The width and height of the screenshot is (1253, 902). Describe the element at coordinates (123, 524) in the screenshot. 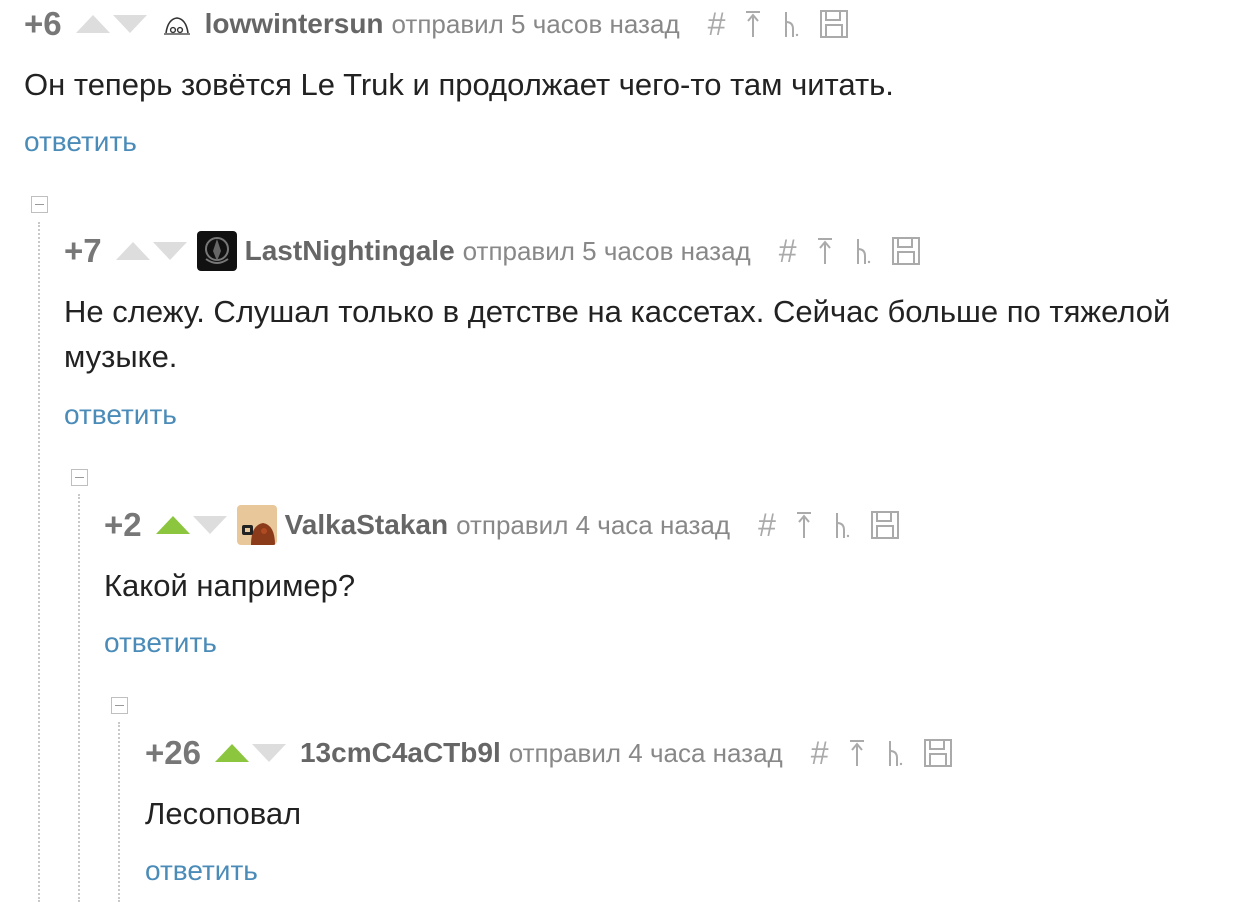

I see `comment-rating: +2` at that location.